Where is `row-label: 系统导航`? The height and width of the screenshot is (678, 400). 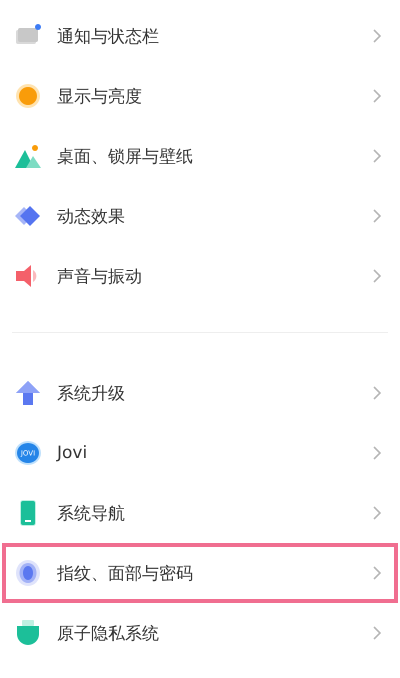
row-label: 系统导航 is located at coordinates (91, 513).